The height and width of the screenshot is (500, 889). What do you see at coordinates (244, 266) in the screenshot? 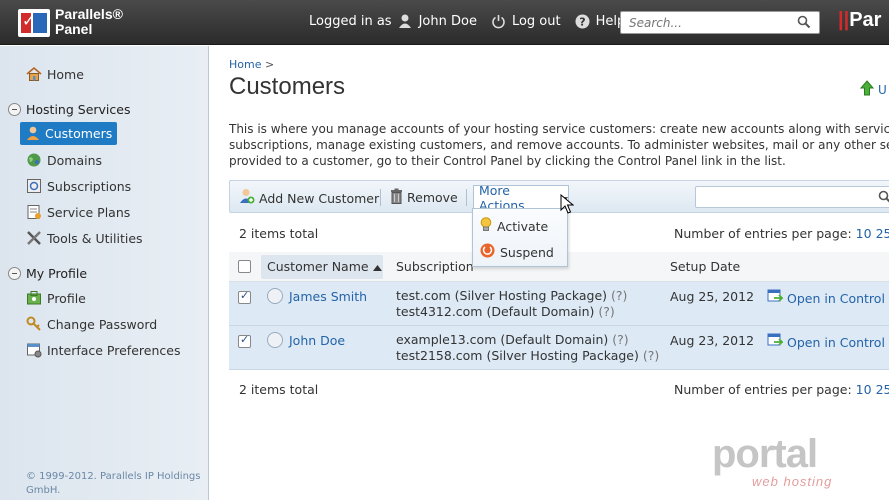
I see `select-all-checkbox` at bounding box center [244, 266].